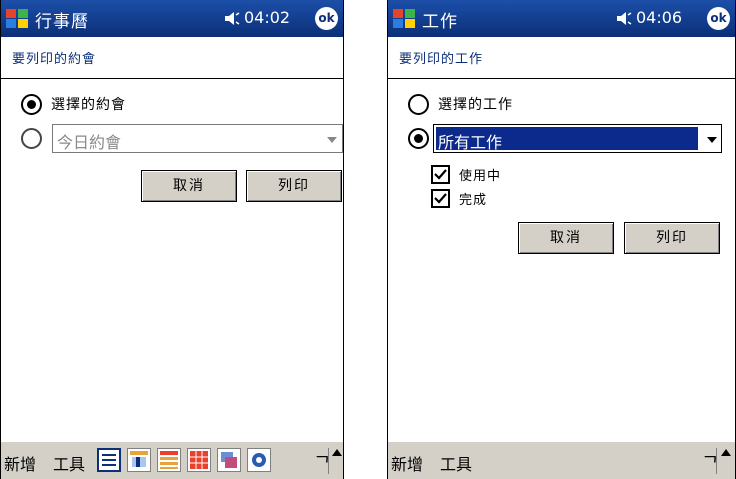 The width and height of the screenshot is (736, 479). I want to click on dropdown-value: 今日約會, so click(89, 142).